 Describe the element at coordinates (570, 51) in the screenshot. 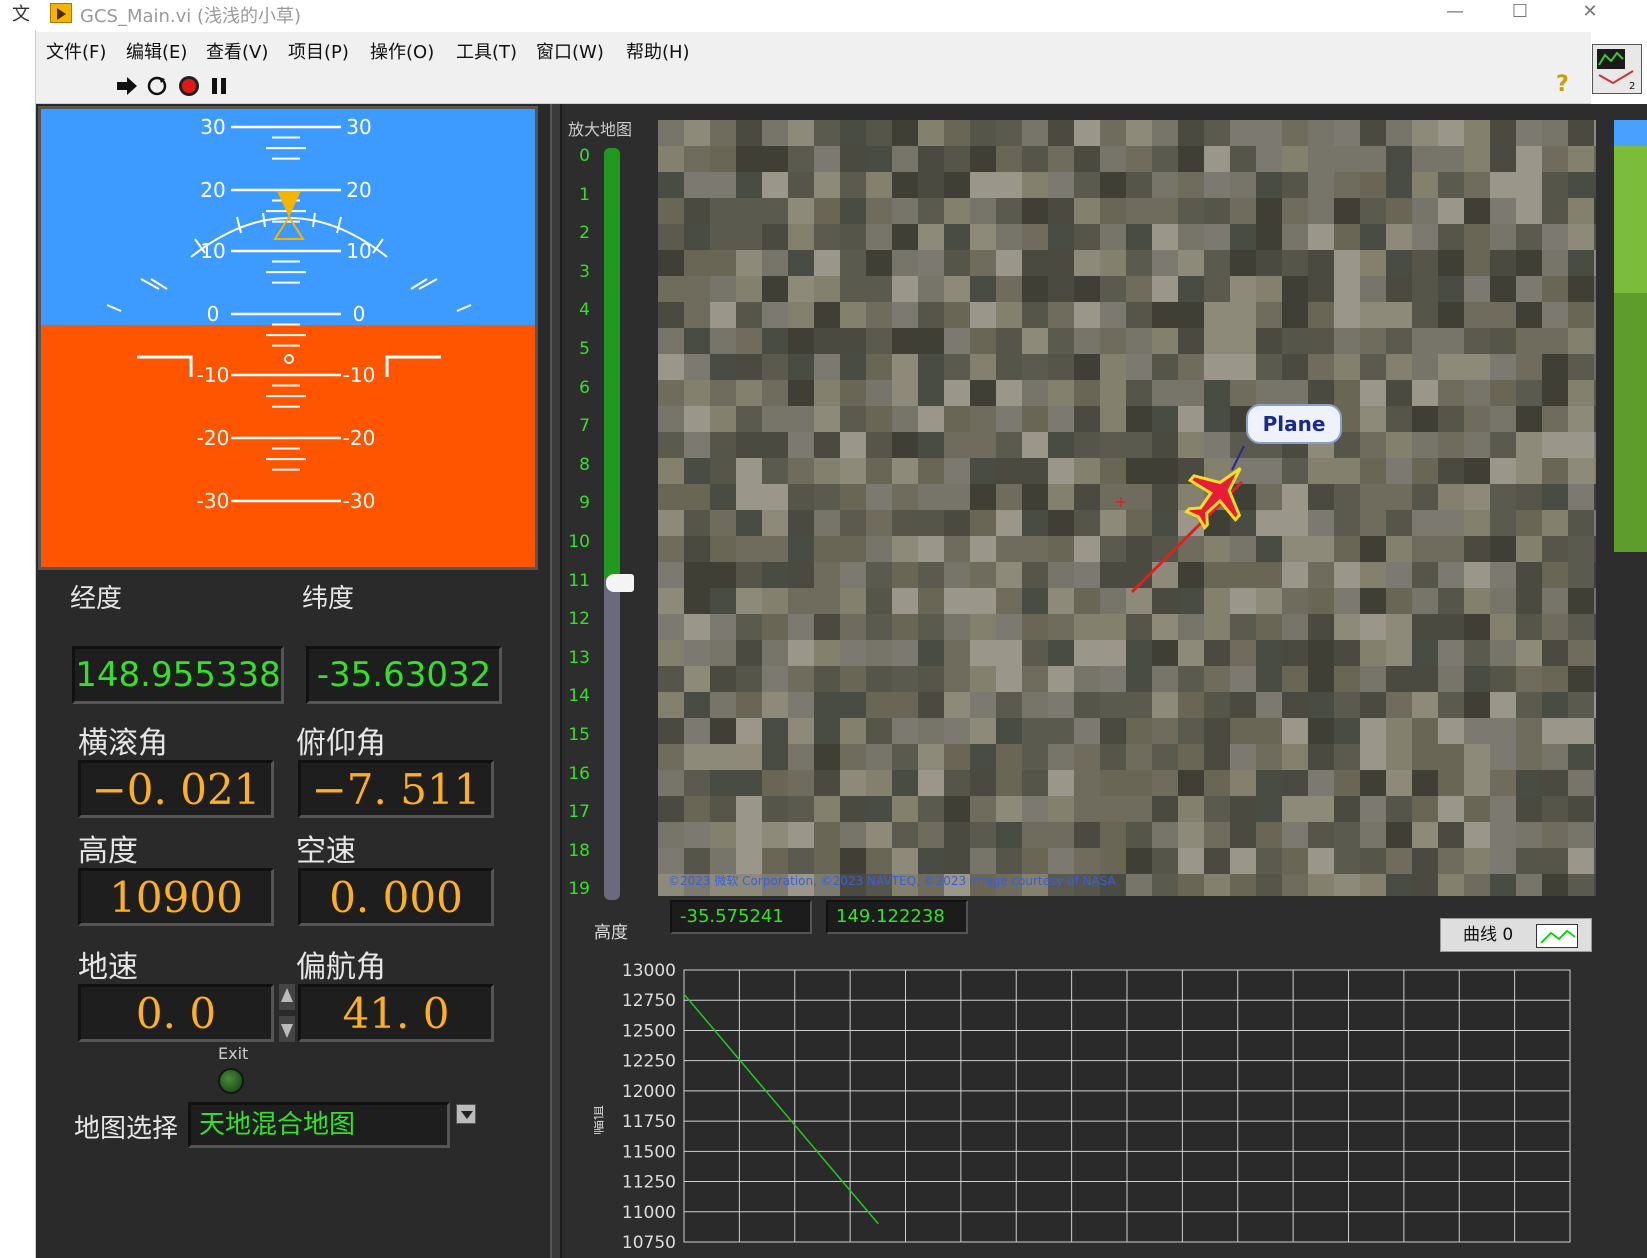

I see `menu-window: 窗口(W)` at that location.